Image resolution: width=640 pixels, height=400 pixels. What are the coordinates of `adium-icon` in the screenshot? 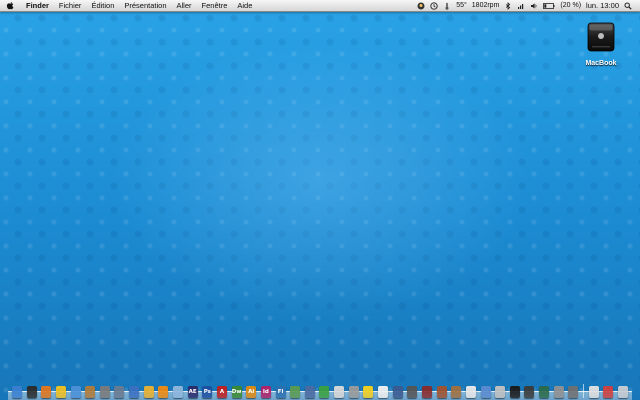 It's located at (60, 392).